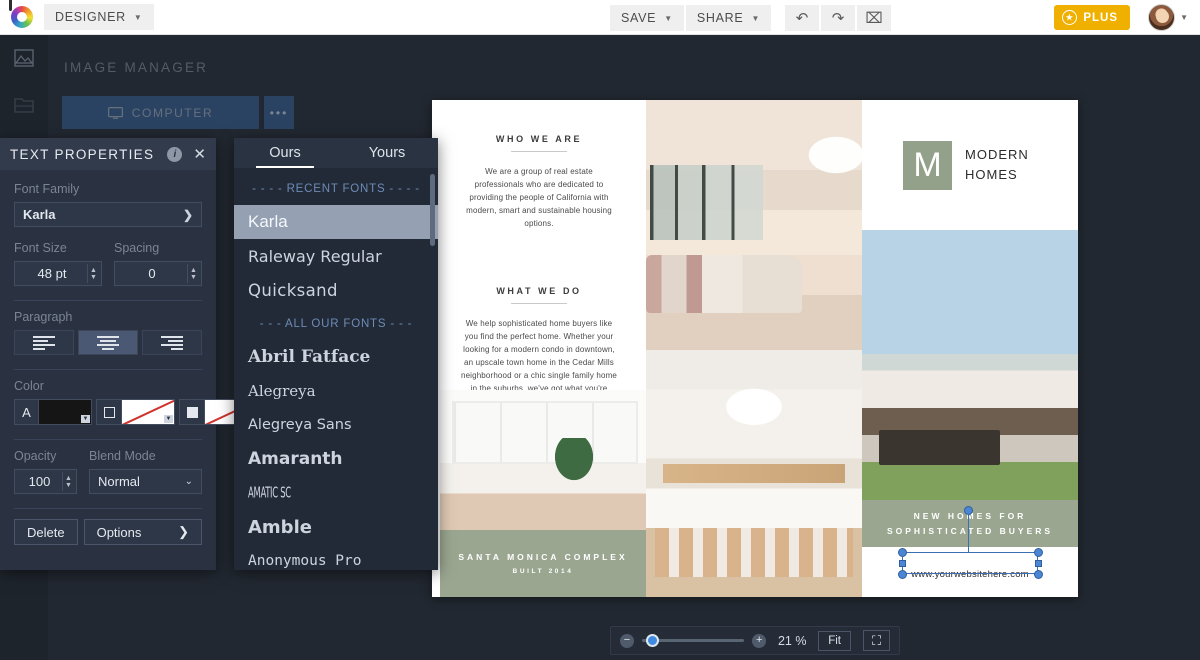 The image size is (1200, 660). I want to click on outline-color-swatch-none: ▼, so click(148, 412).